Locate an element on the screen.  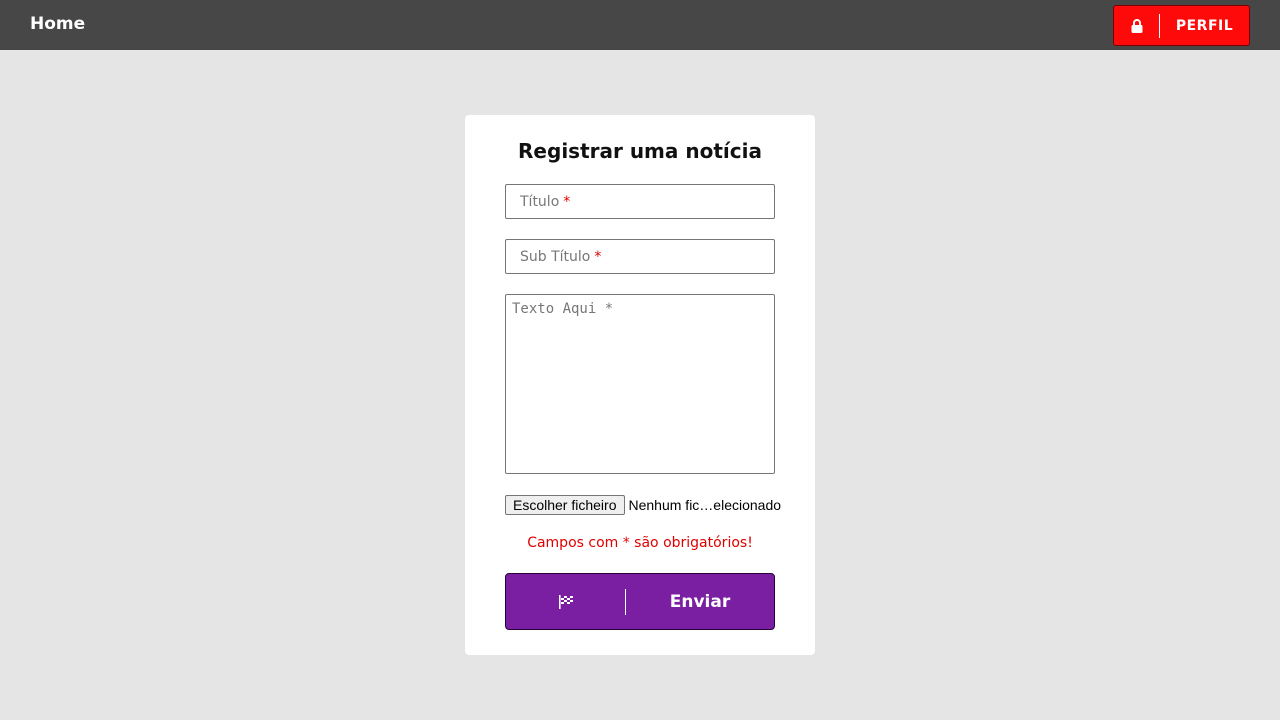
checkered-flag-icon is located at coordinates (566, 601).